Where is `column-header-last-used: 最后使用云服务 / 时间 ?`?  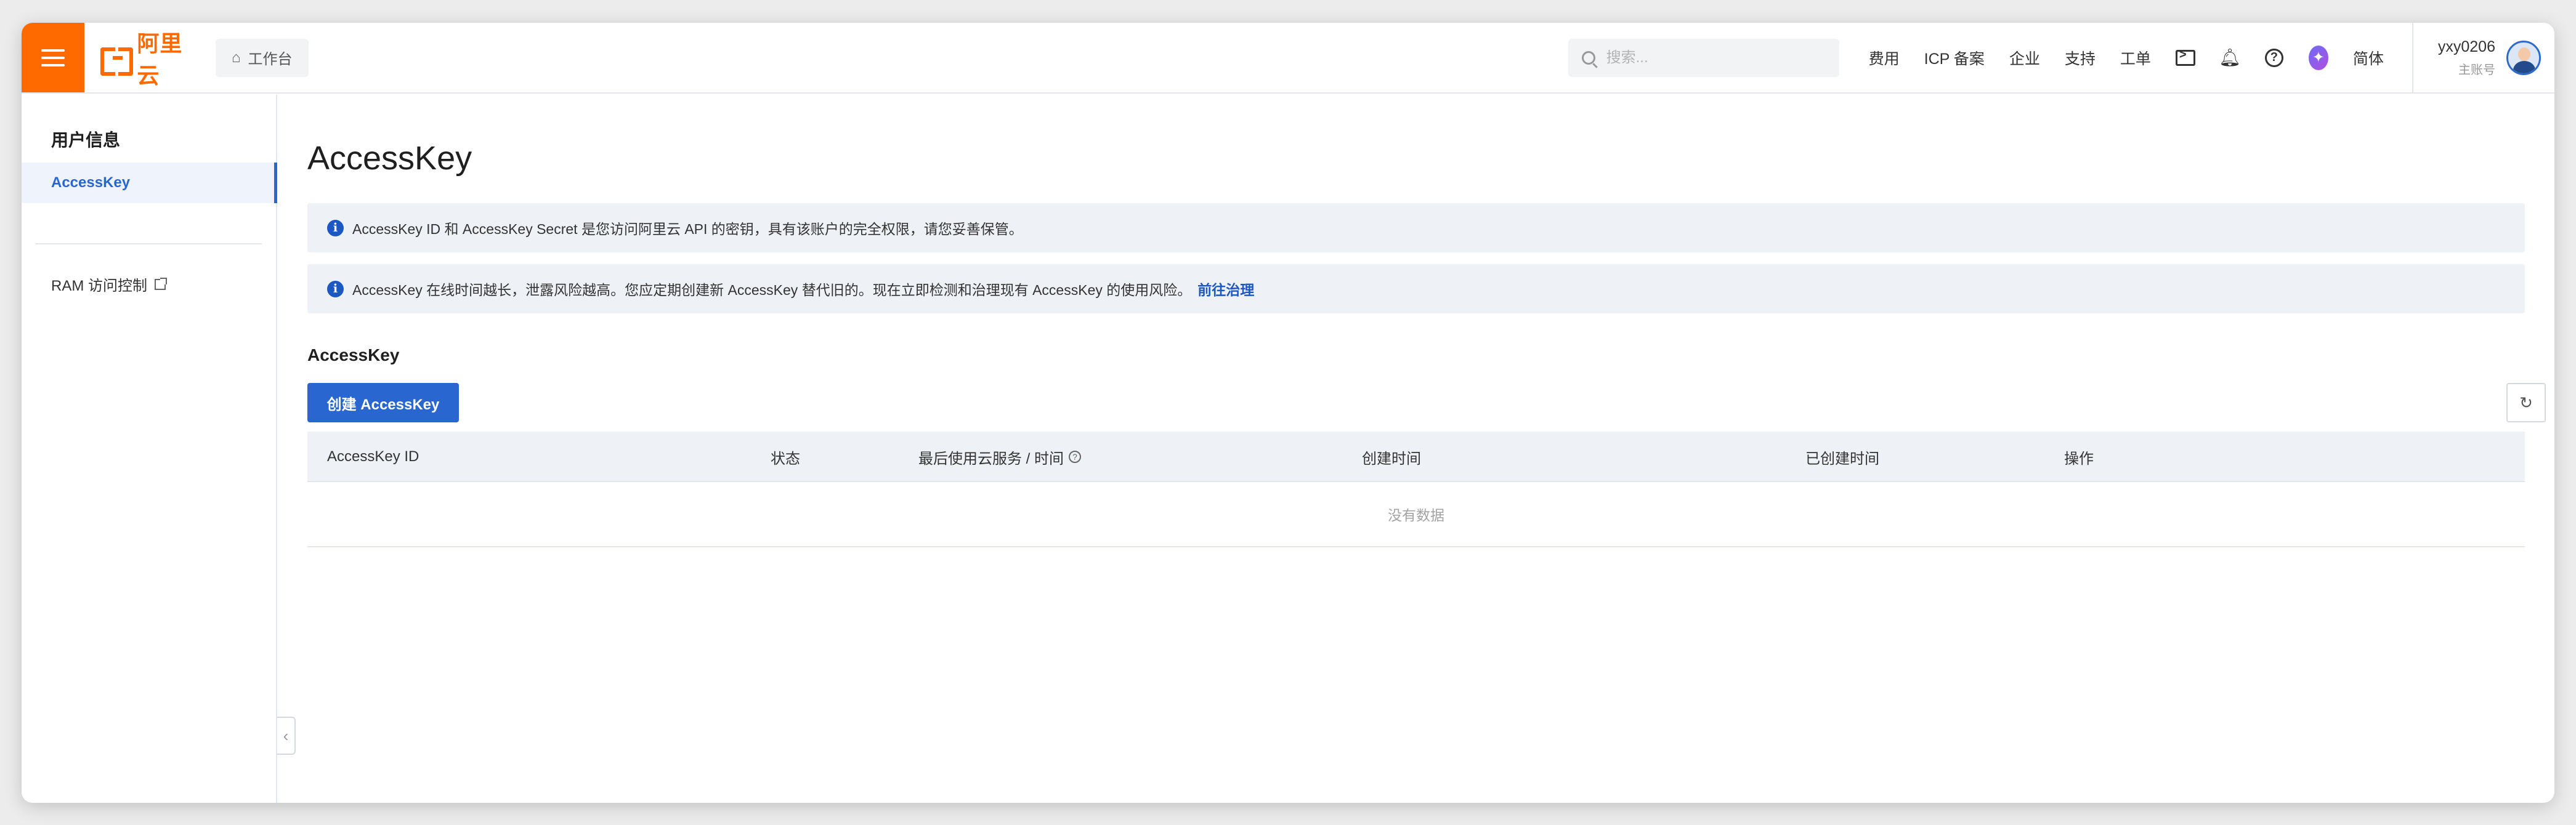 column-header-last-used: 最后使用云服务 / 时间 ? is located at coordinates (1000, 457).